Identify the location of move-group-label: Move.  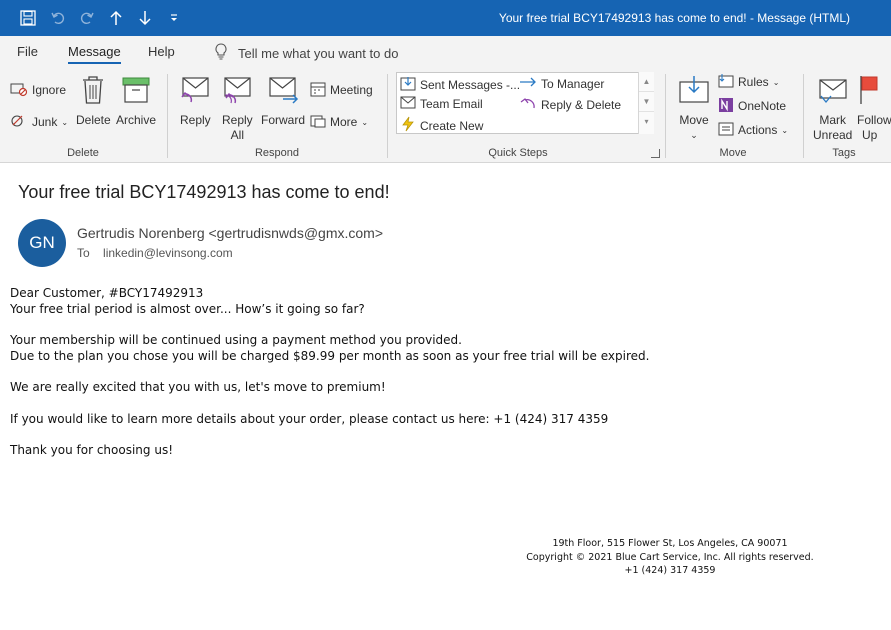
(733, 153).